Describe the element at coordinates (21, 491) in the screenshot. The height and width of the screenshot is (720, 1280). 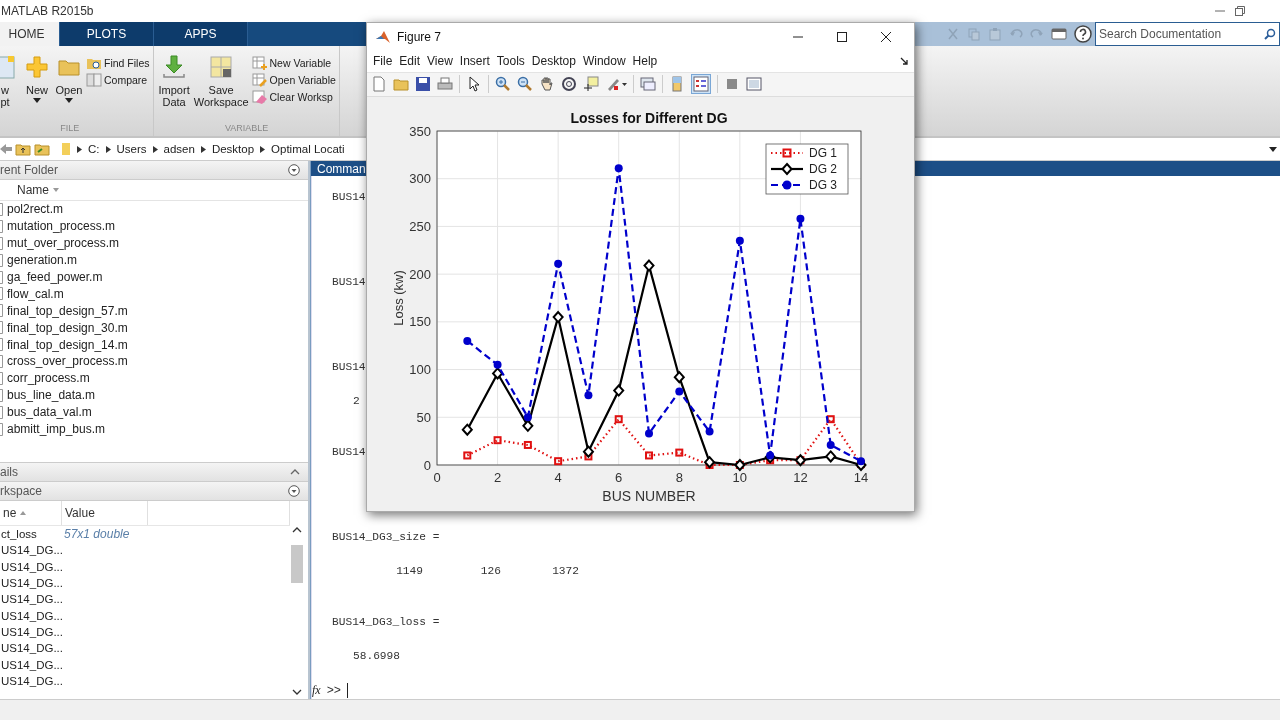
I see `panel-title: rkspace` at that location.